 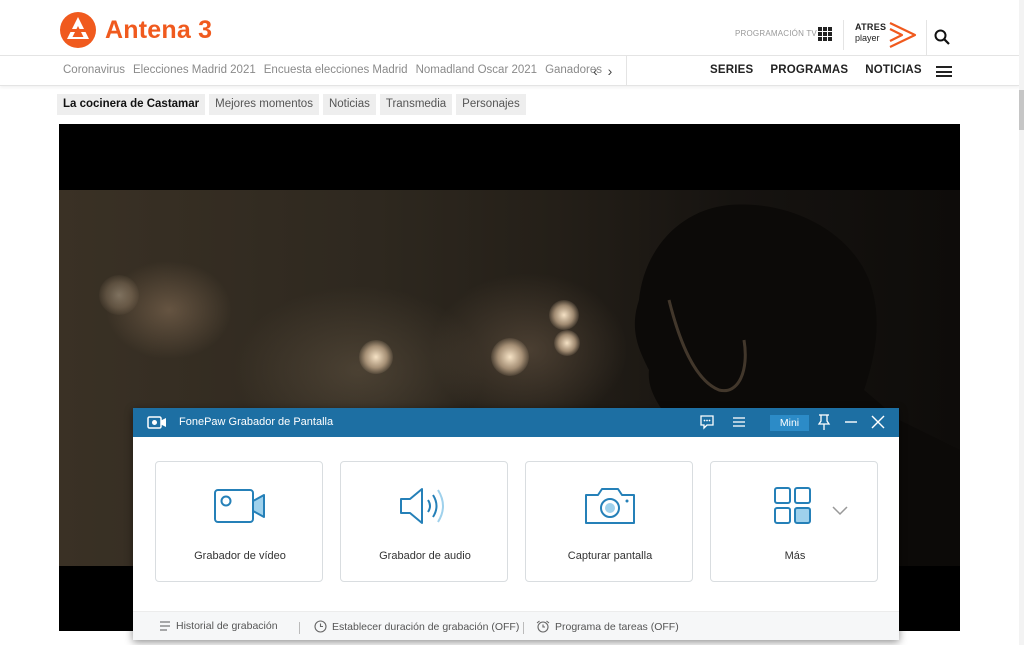 I want to click on scrollbar-thumb, so click(x=1021, y=110).